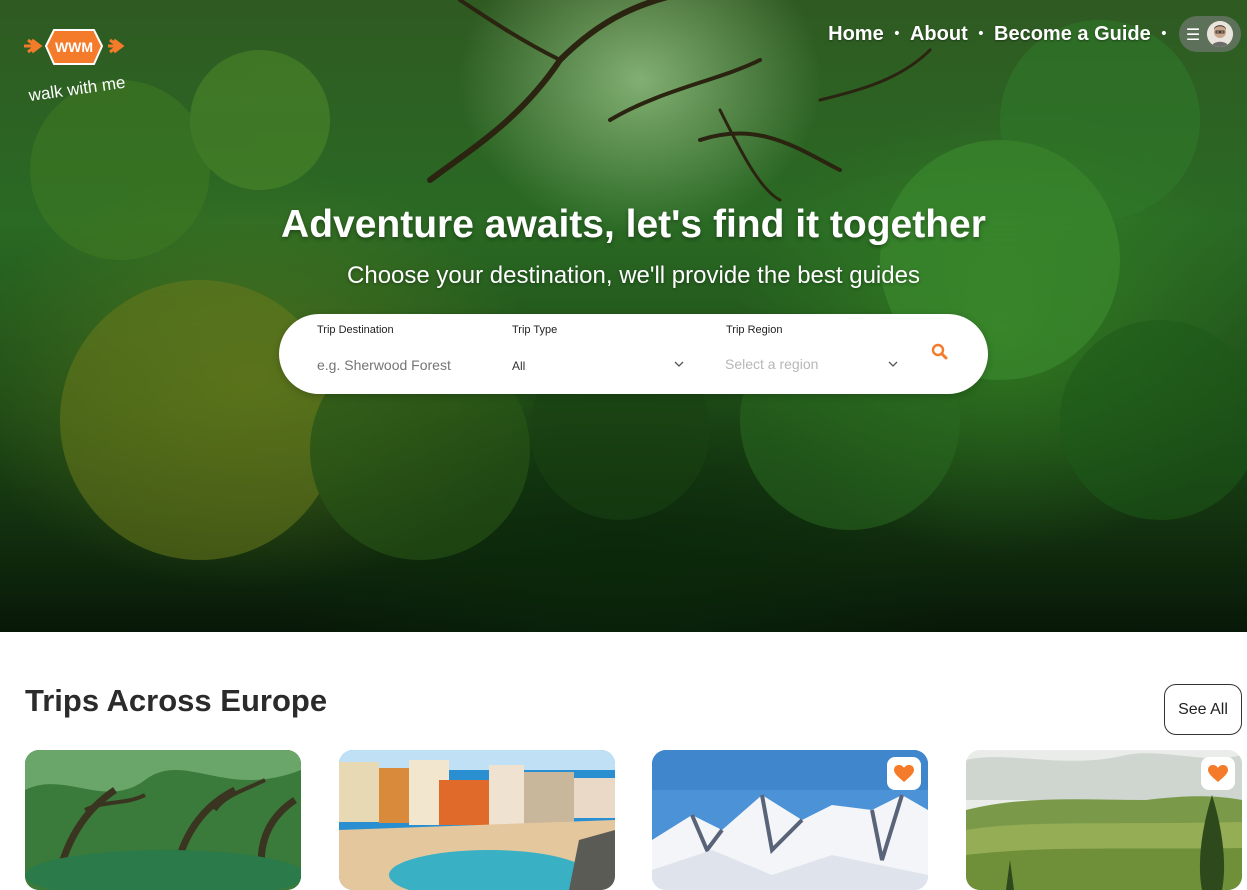 The width and height of the screenshot is (1247, 890). Describe the element at coordinates (939, 34) in the screenshot. I see `nav-about-link: About` at that location.